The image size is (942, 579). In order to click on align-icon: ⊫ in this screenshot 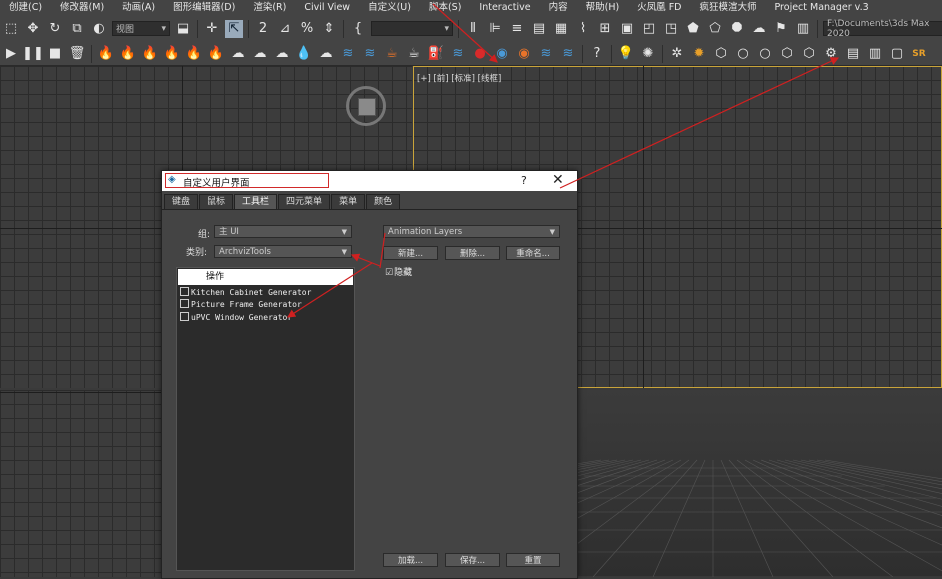, I will do `click(495, 29)`.